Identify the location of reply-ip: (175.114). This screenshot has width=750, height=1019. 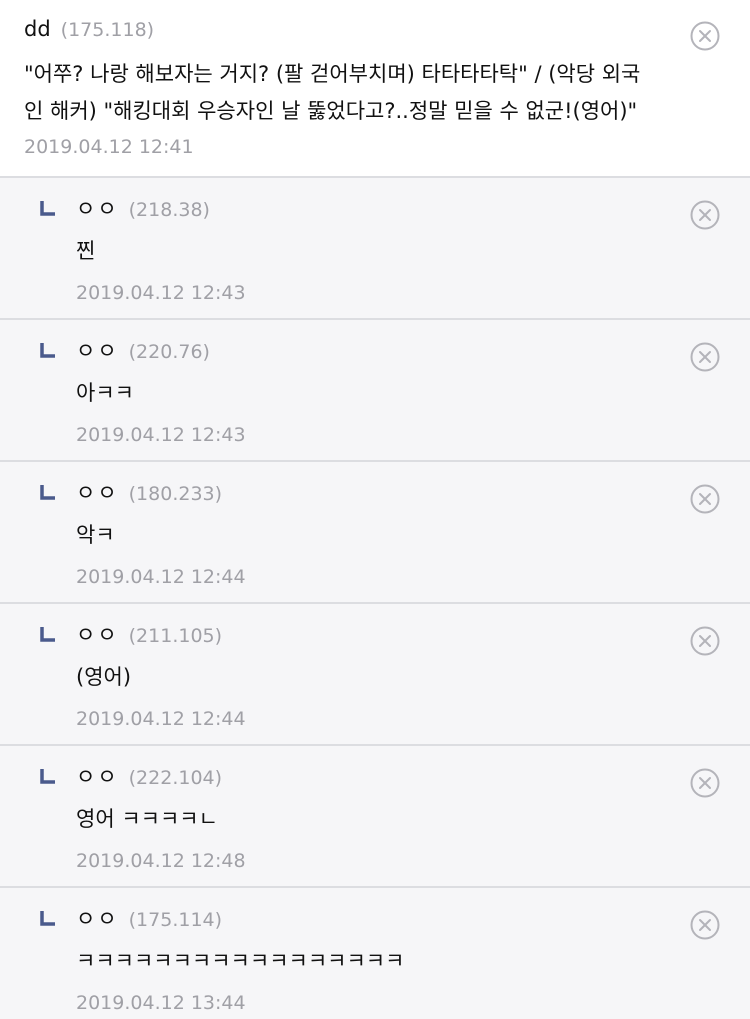
(175, 920).